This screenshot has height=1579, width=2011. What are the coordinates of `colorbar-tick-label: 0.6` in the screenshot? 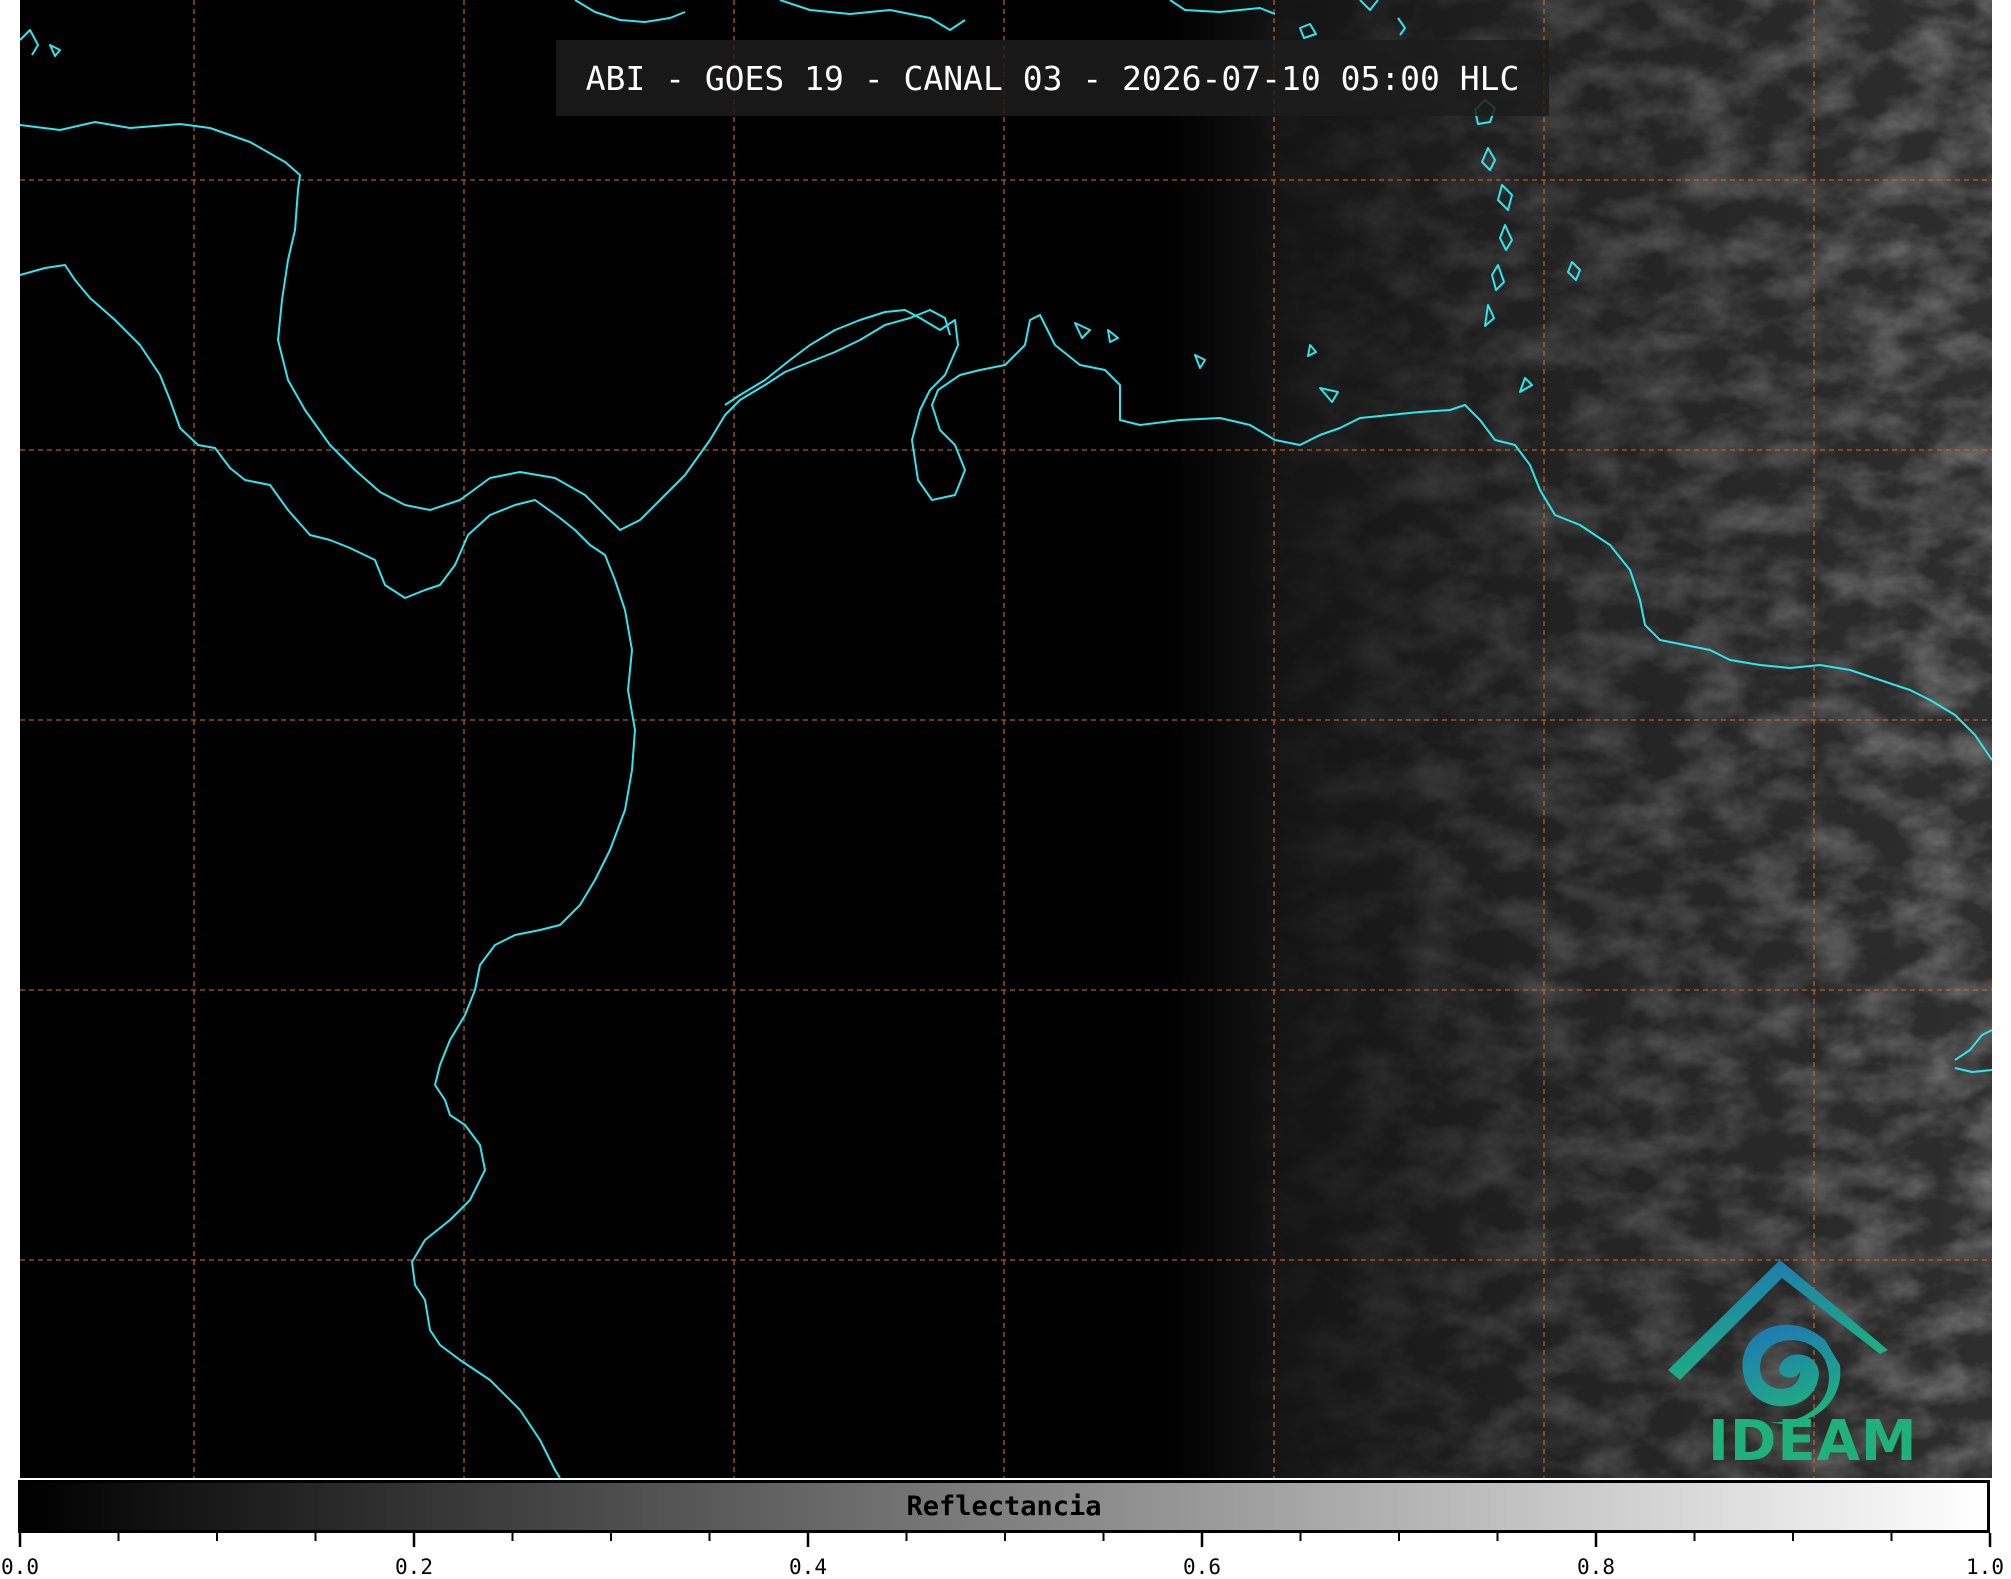 It's located at (1202, 1567).